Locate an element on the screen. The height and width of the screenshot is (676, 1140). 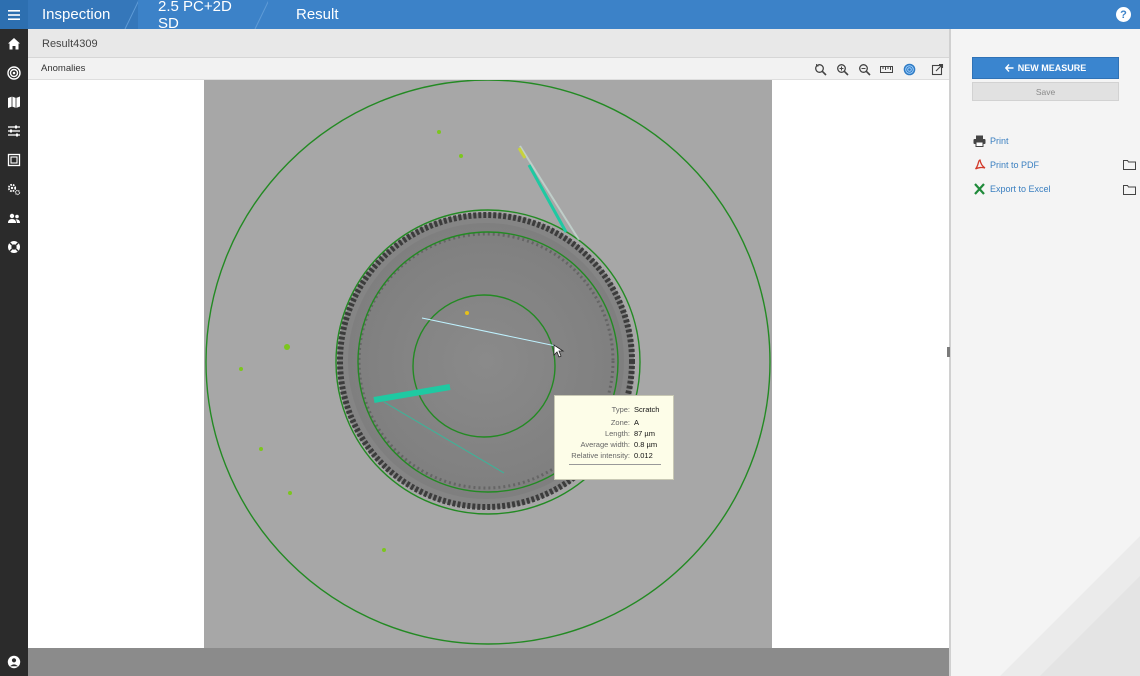
zoom-in-icon is located at coordinates (842, 69).